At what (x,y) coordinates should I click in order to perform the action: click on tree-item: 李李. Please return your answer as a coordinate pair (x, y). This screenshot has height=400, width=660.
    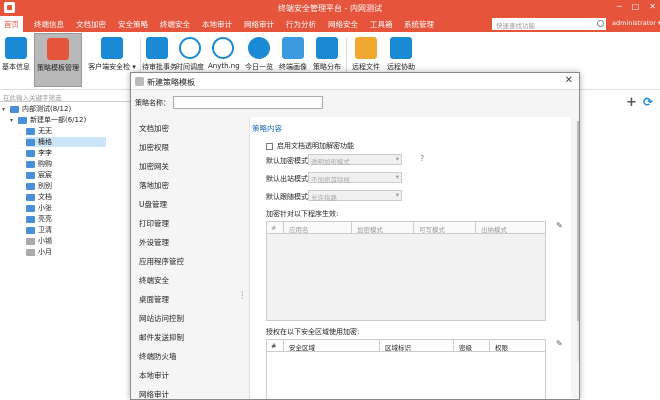
    Looking at the image, I should click on (39, 153).